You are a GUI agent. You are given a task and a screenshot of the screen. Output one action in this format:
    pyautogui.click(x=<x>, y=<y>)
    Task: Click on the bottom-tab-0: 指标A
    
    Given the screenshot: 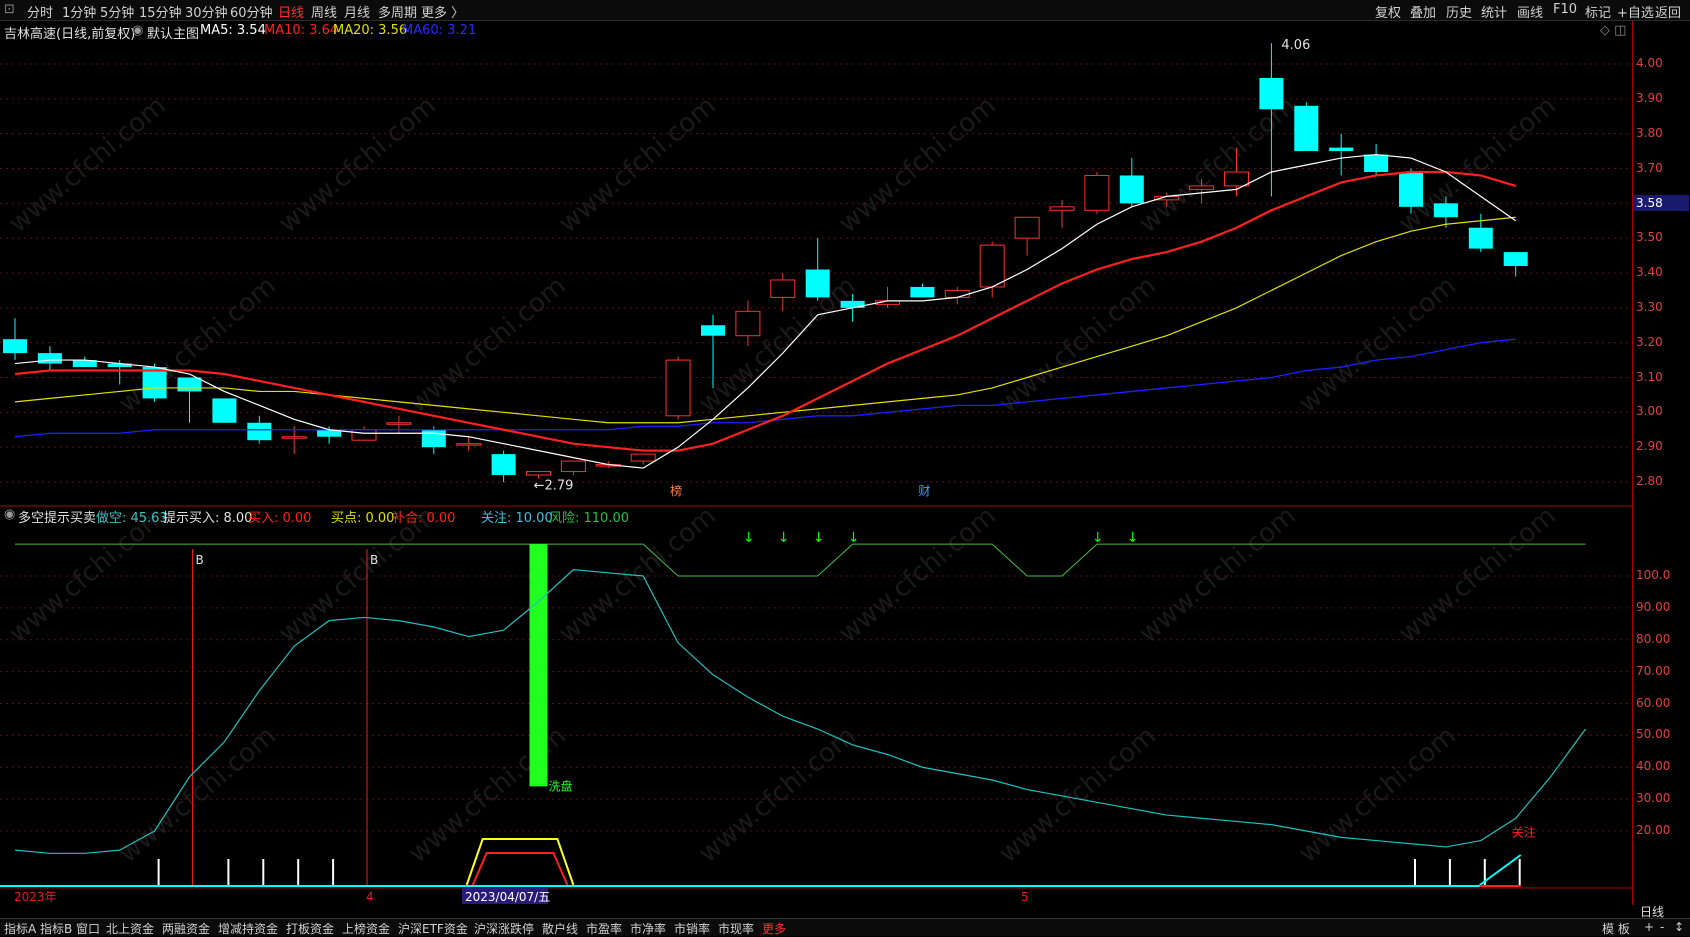 What is the action you would take?
    pyautogui.click(x=20, y=928)
    